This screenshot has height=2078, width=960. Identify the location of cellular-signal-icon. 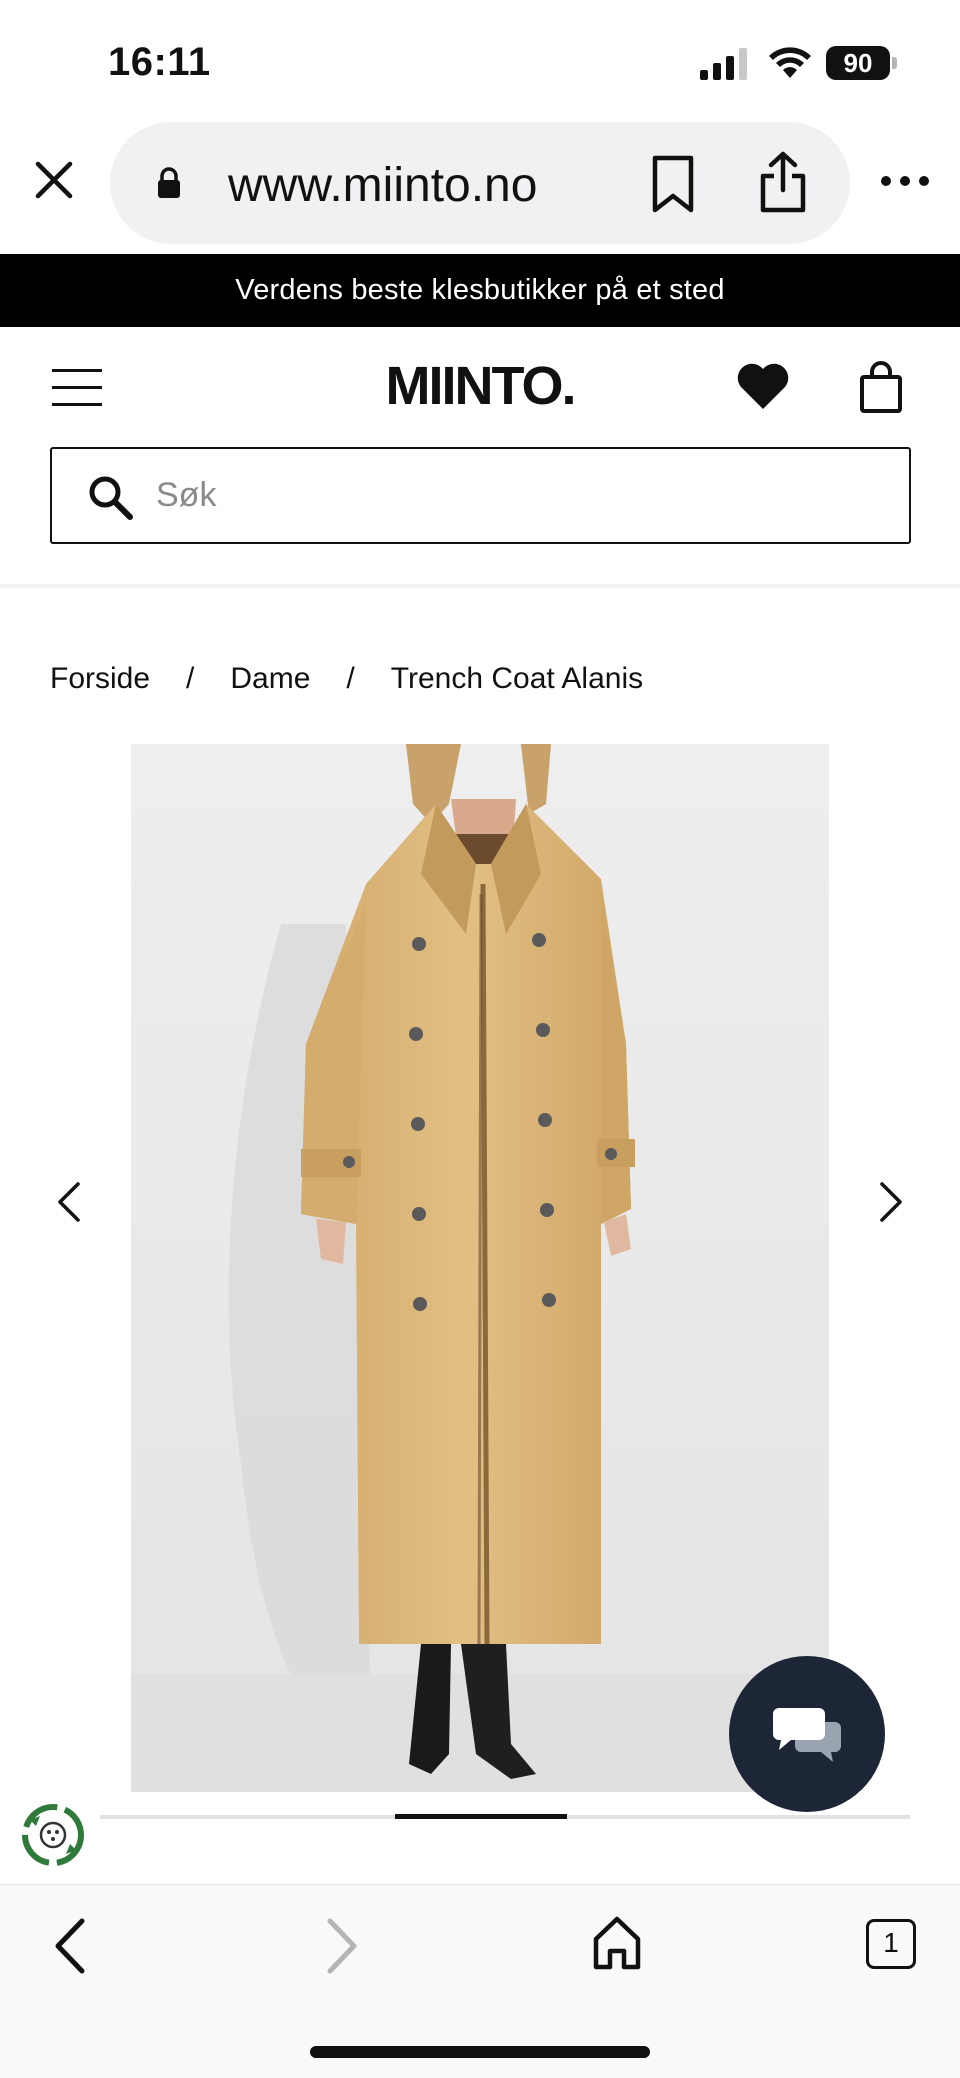
(723, 64).